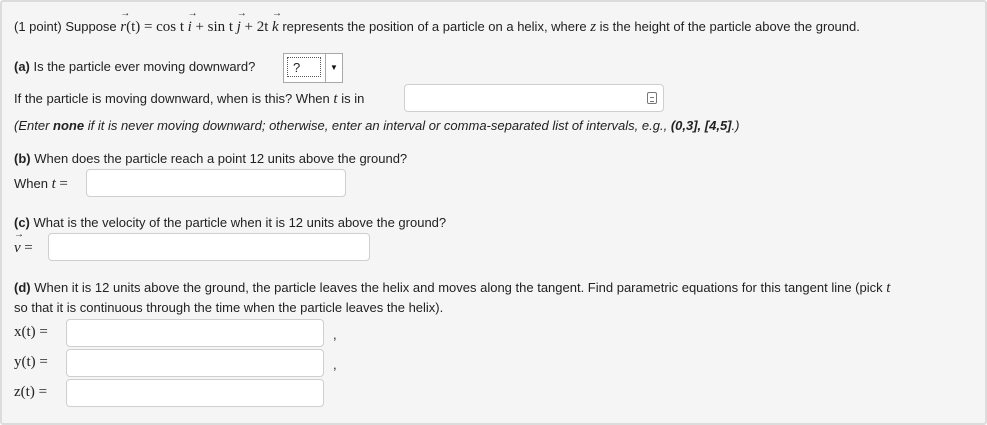 Image resolution: width=987 pixels, height=425 pixels. I want to click on chevron-down-icon: ▼, so click(333, 68).